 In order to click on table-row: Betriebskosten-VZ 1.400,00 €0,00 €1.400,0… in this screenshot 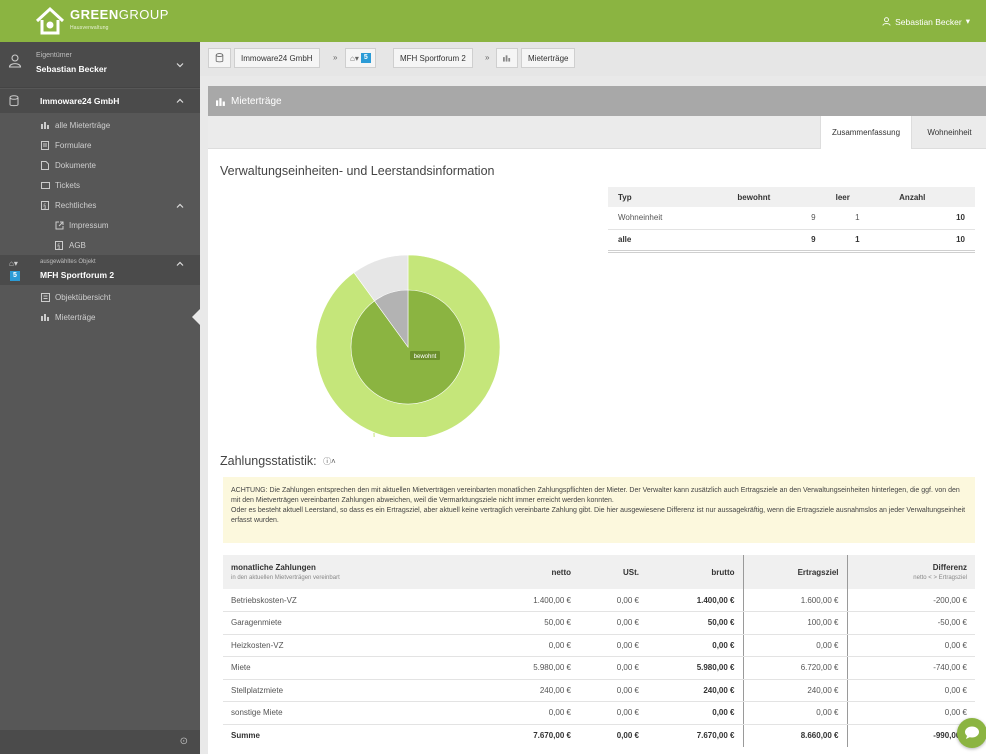, I will do `click(599, 600)`.